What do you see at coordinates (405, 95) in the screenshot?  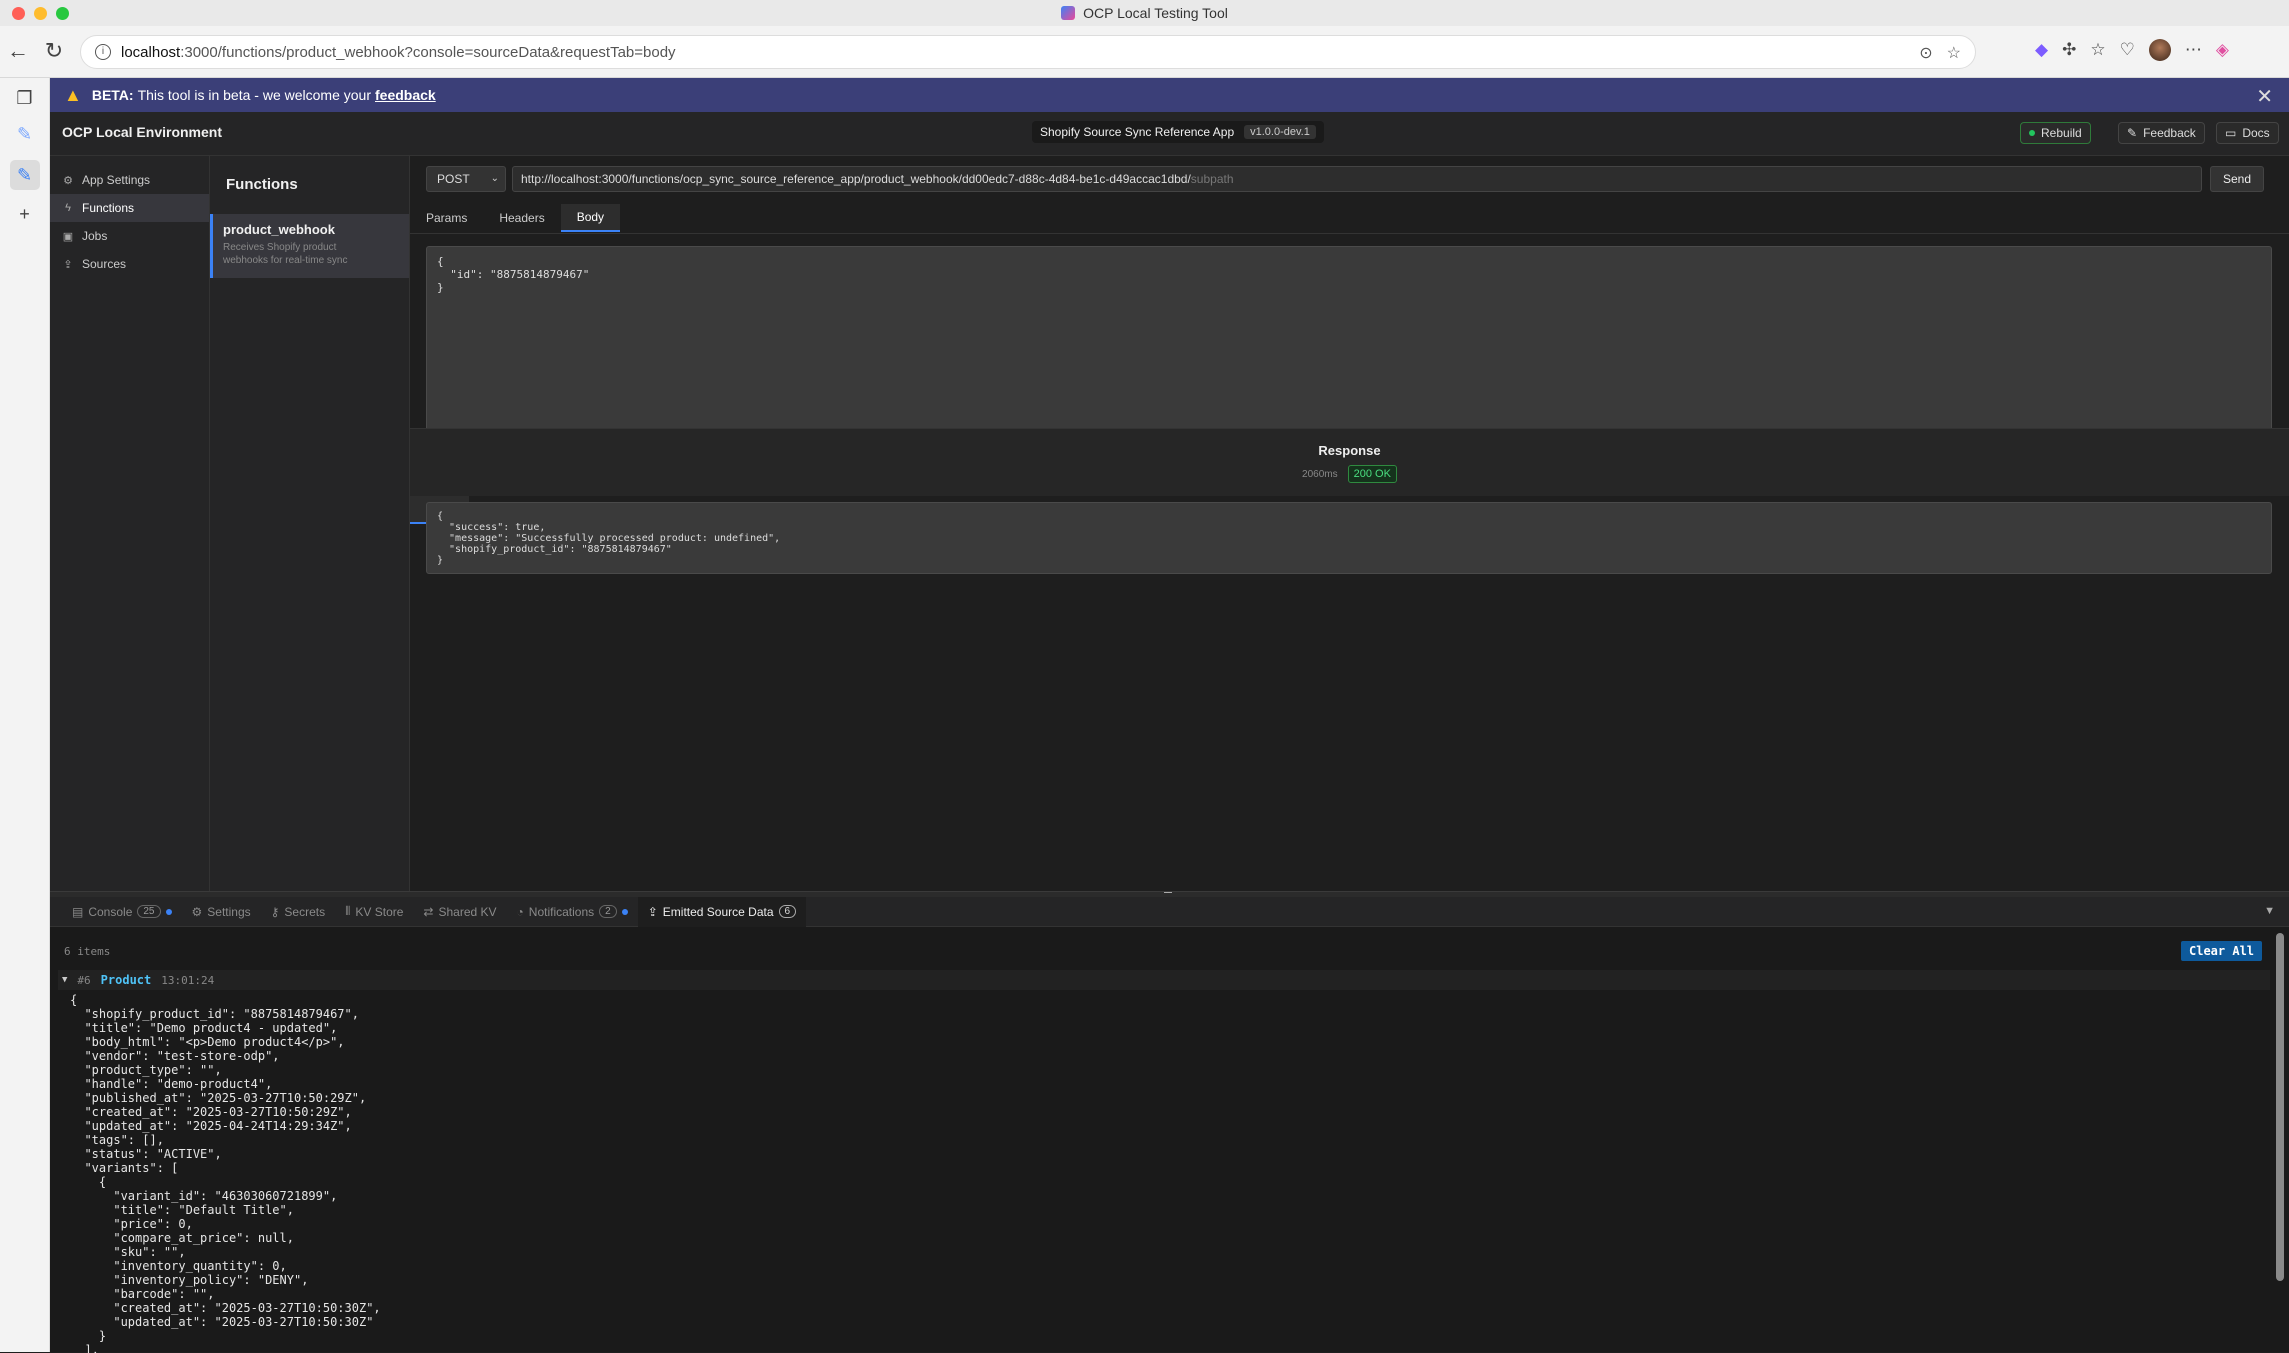 I see `feedback-link: feedback` at bounding box center [405, 95].